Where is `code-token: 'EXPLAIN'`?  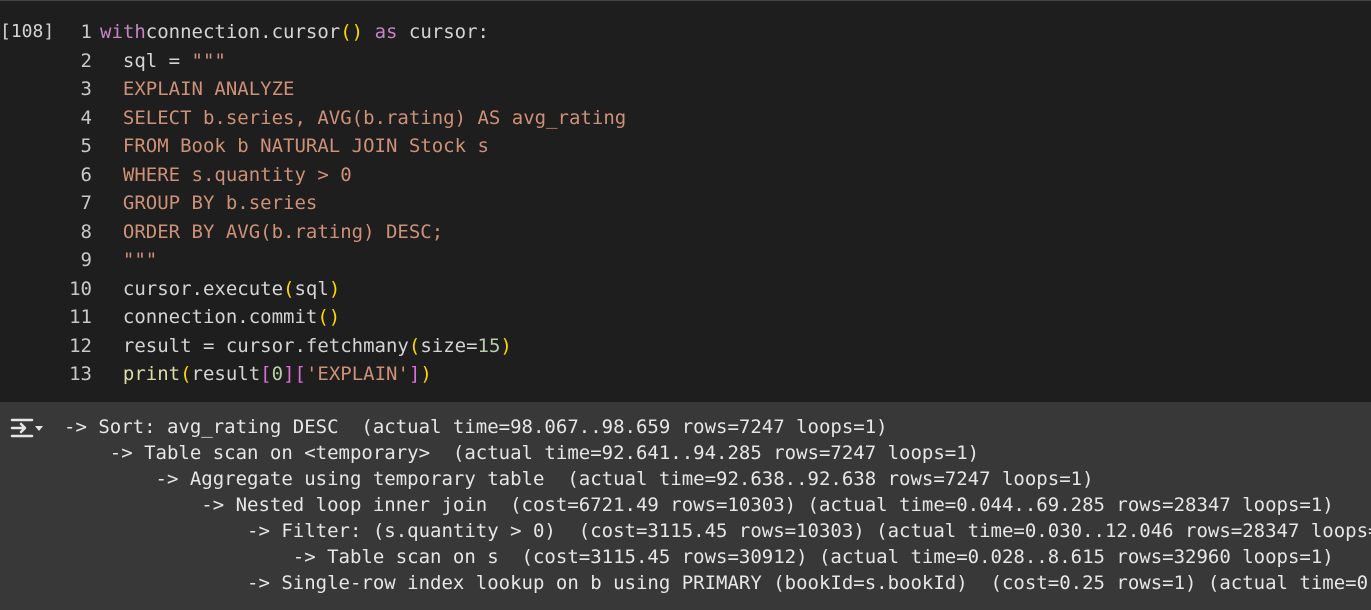
code-token: 'EXPLAIN' is located at coordinates (357, 374).